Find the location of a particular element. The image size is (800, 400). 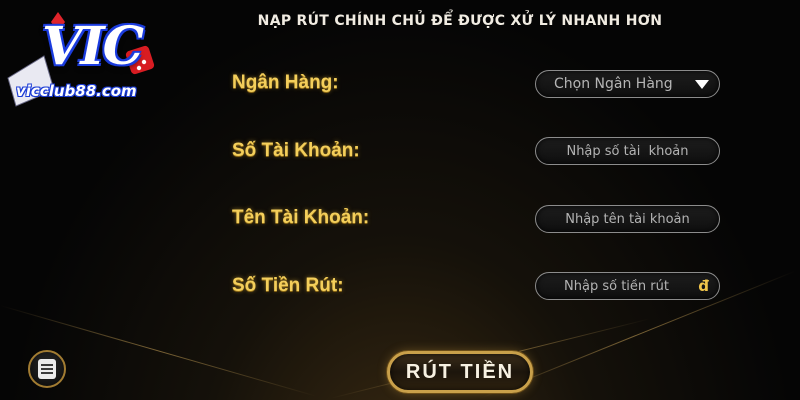

bank-select-value: Chọn Ngân Hàng is located at coordinates (613, 84).